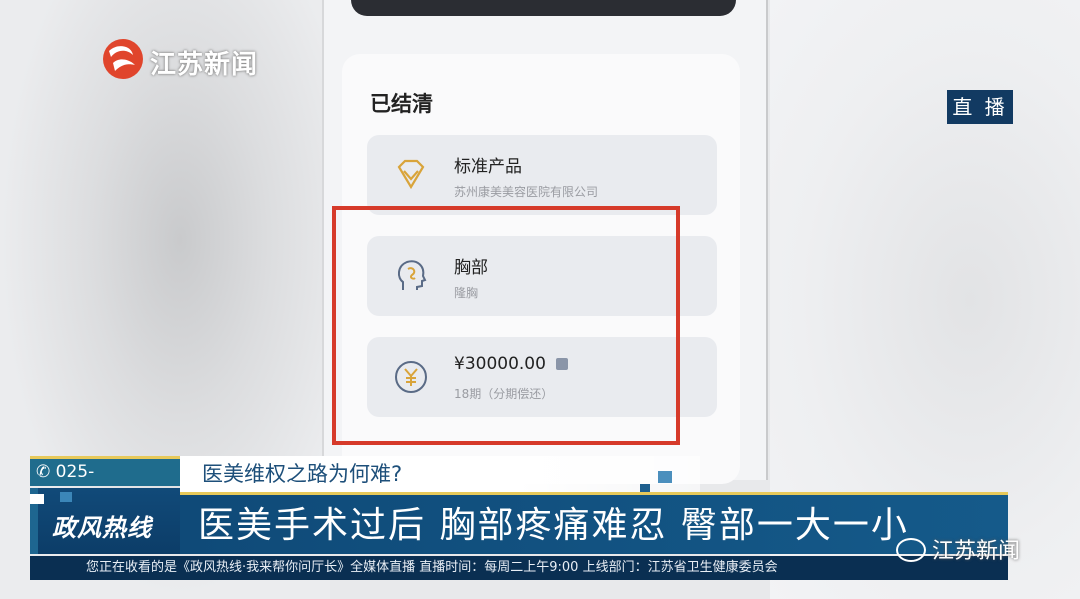 Image resolution: width=1080 pixels, height=599 pixels. I want to click on show-name: 政风热线, so click(102, 528).